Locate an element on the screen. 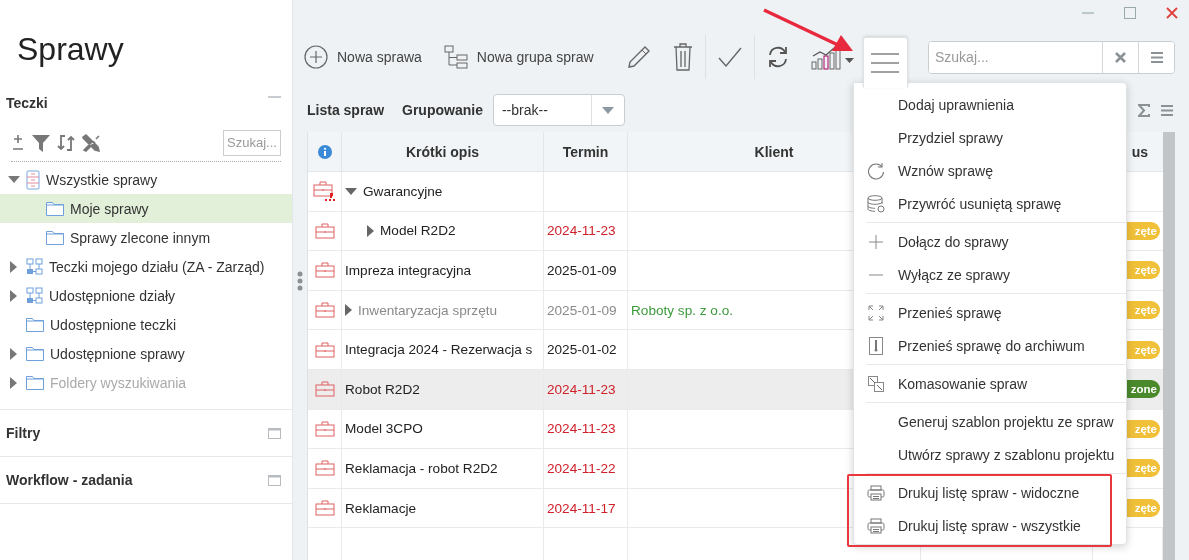  tree-item: Udostępnione działy is located at coordinates (146, 295).